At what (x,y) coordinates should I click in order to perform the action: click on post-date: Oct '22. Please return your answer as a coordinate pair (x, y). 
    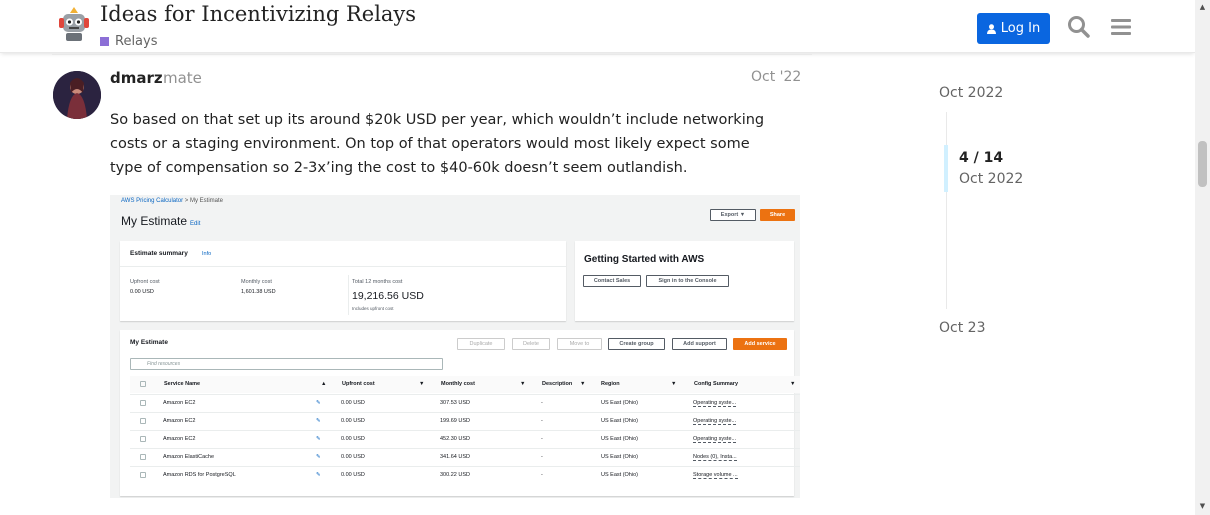
    Looking at the image, I should click on (776, 77).